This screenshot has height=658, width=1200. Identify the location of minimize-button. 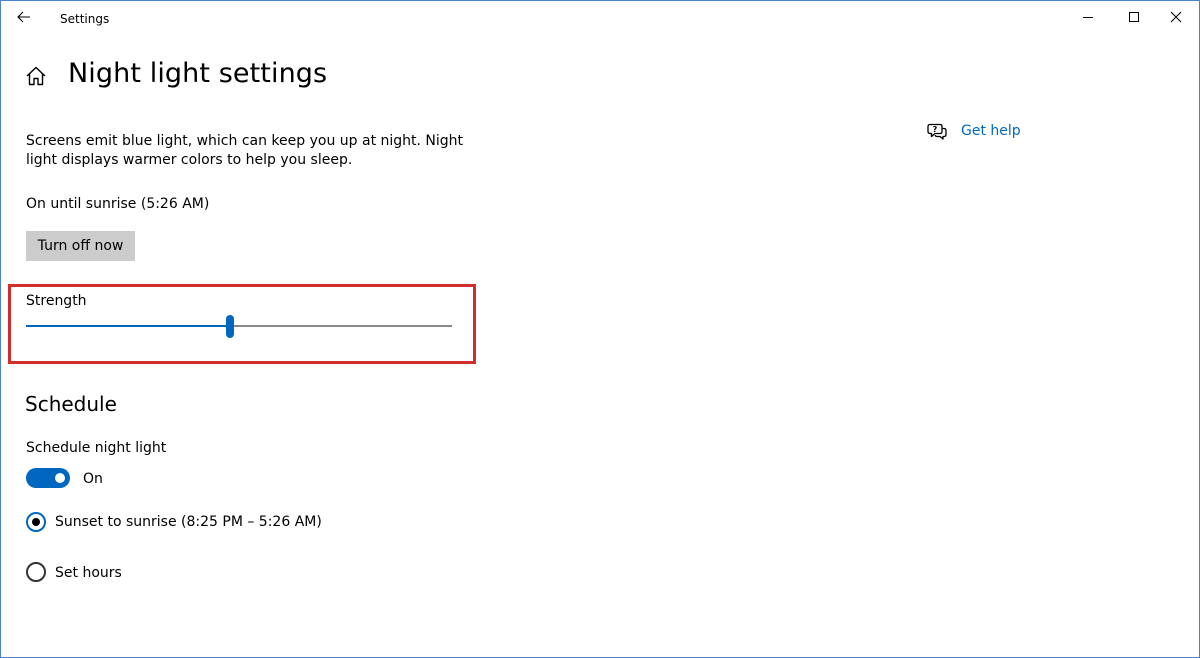
(1088, 17).